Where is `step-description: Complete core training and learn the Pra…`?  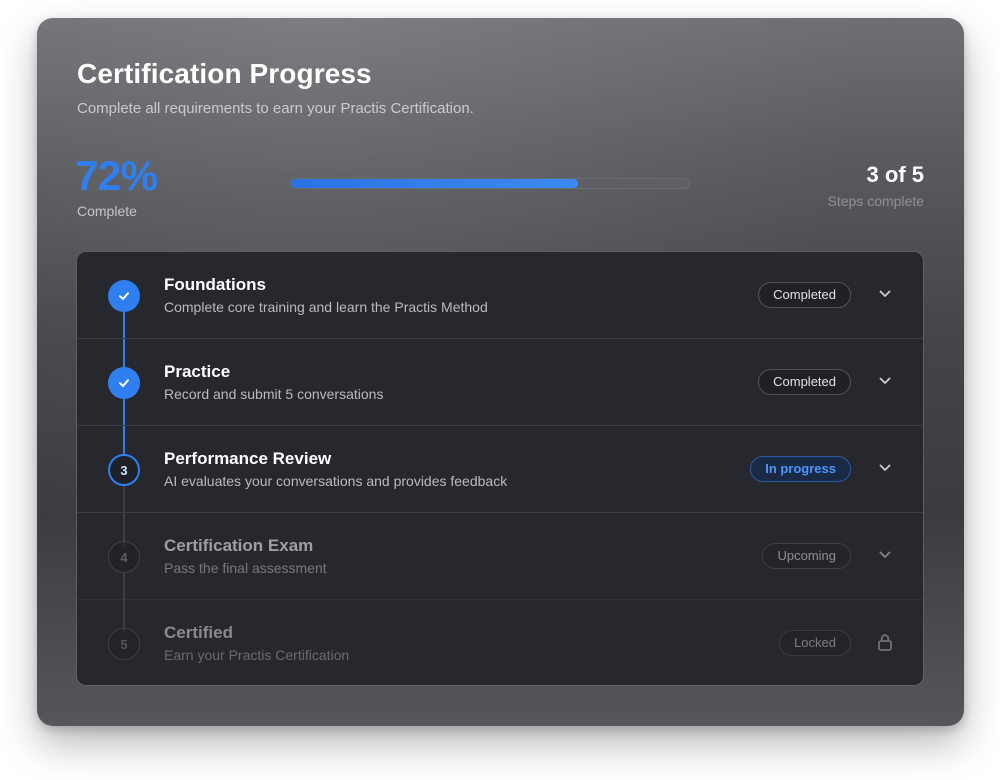 step-description: Complete core training and learn the Pra… is located at coordinates (326, 307).